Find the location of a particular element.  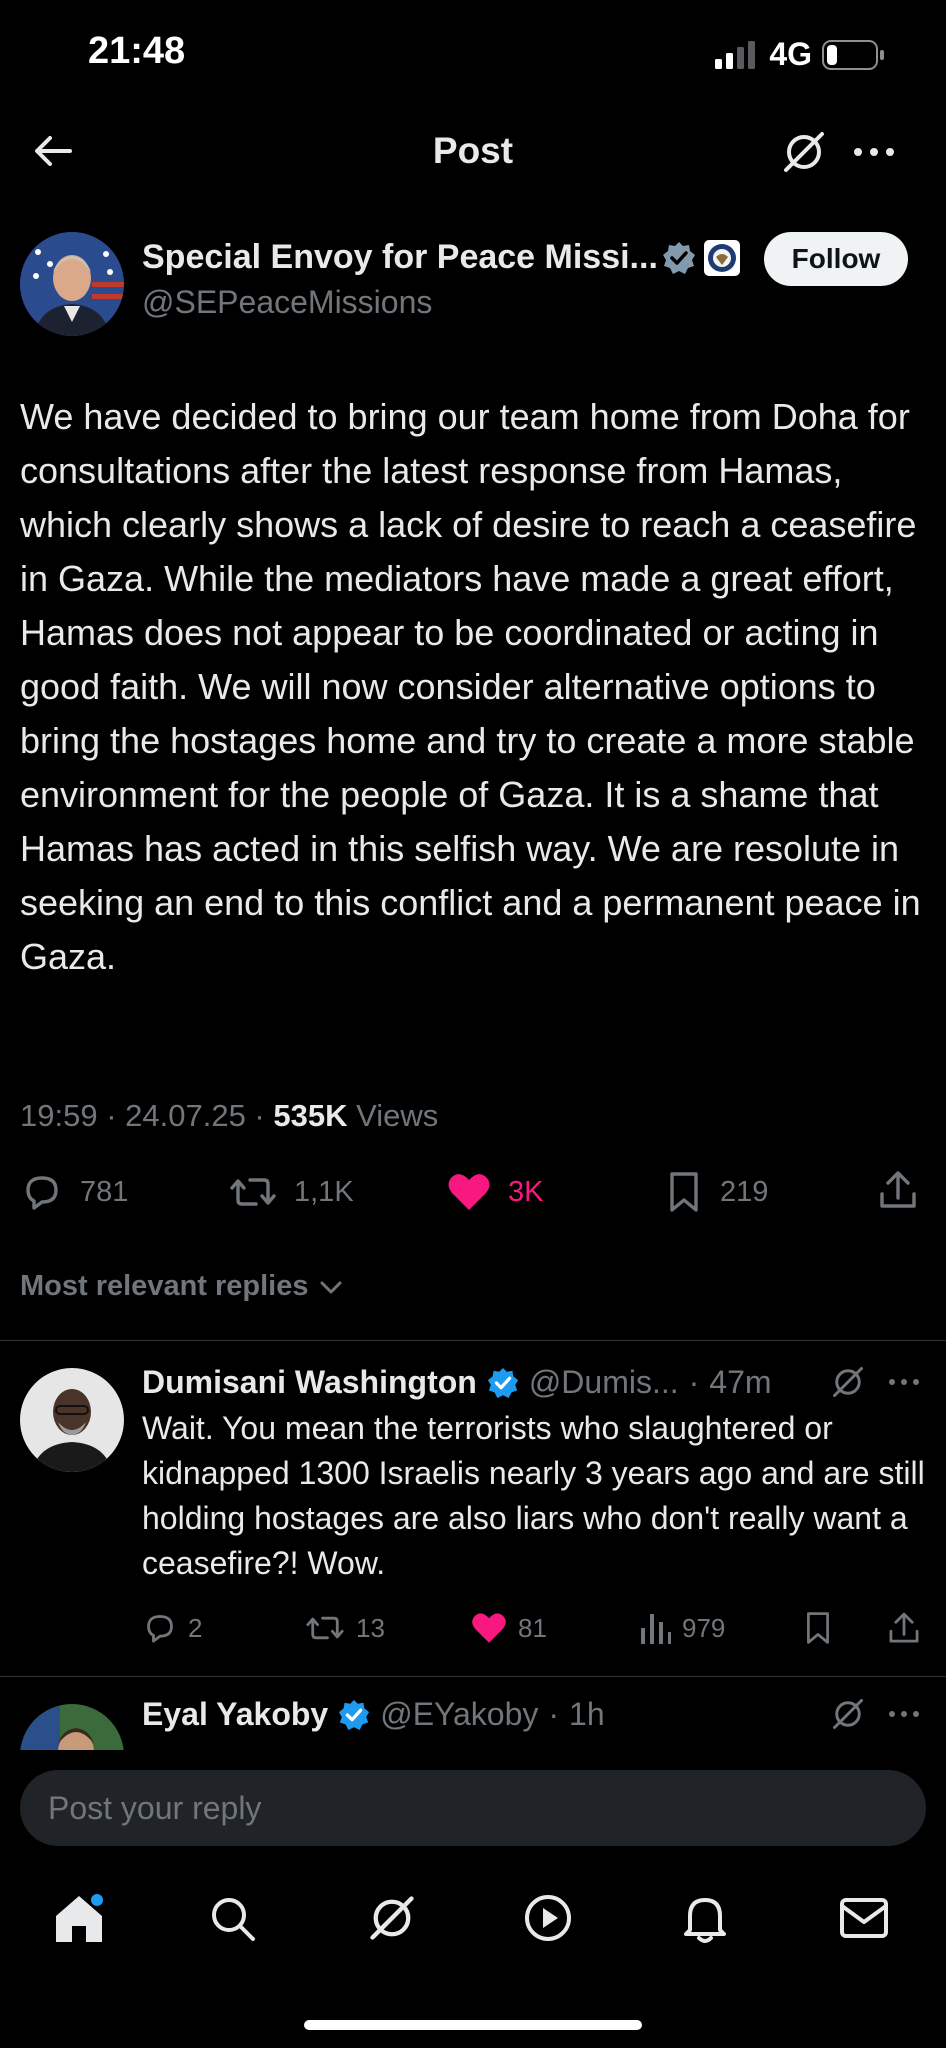

reply-views-action: 979 is located at coordinates (681, 1628).